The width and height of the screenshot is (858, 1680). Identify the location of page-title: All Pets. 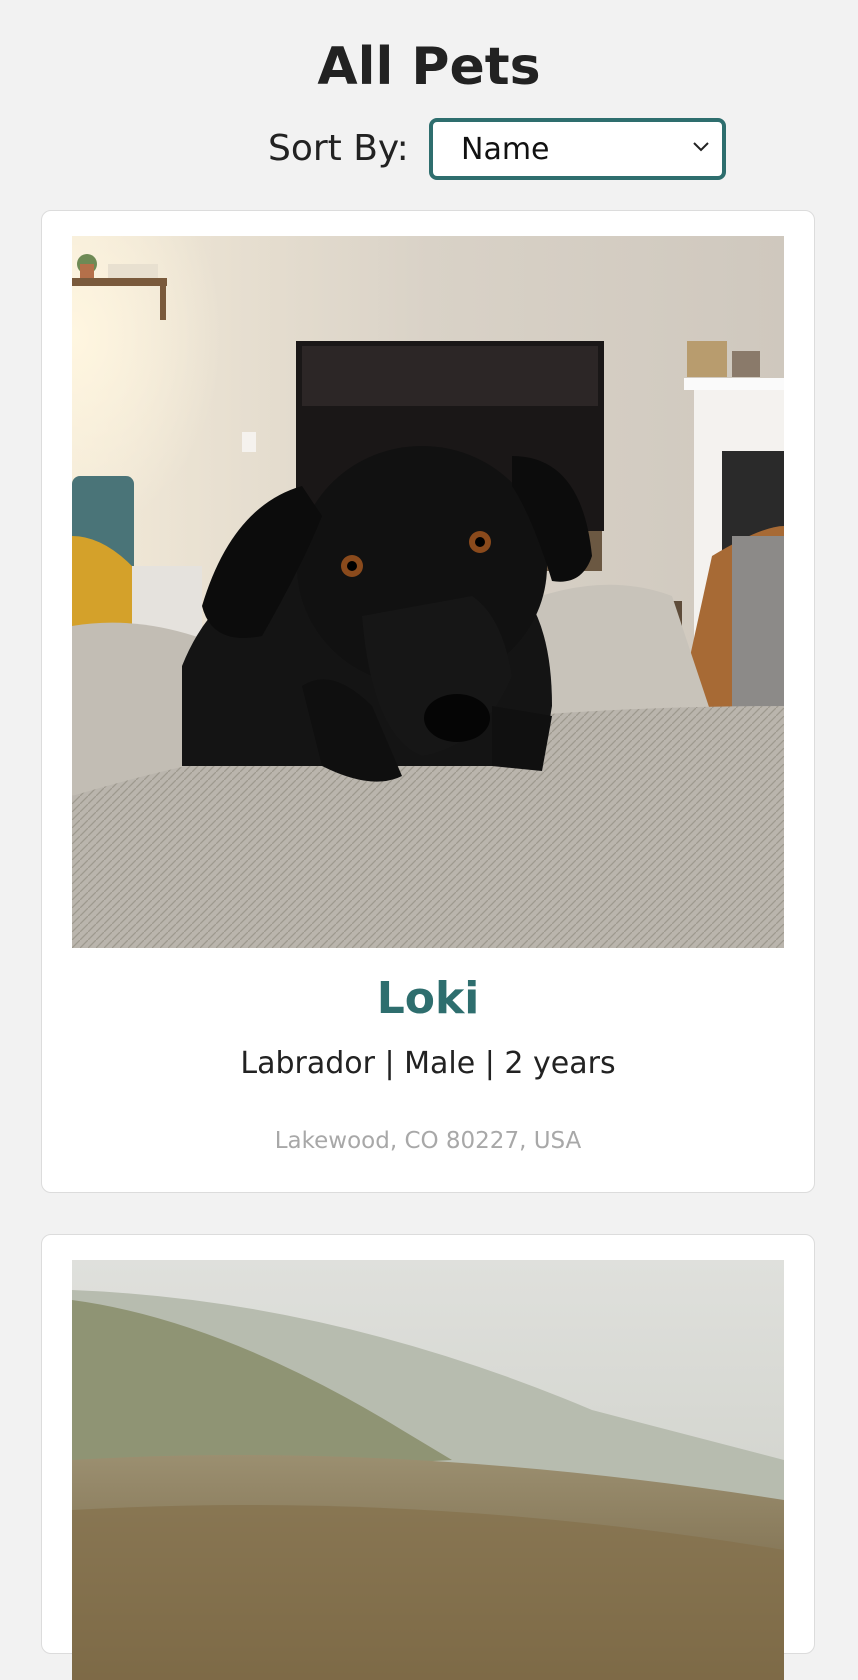
(429, 67).